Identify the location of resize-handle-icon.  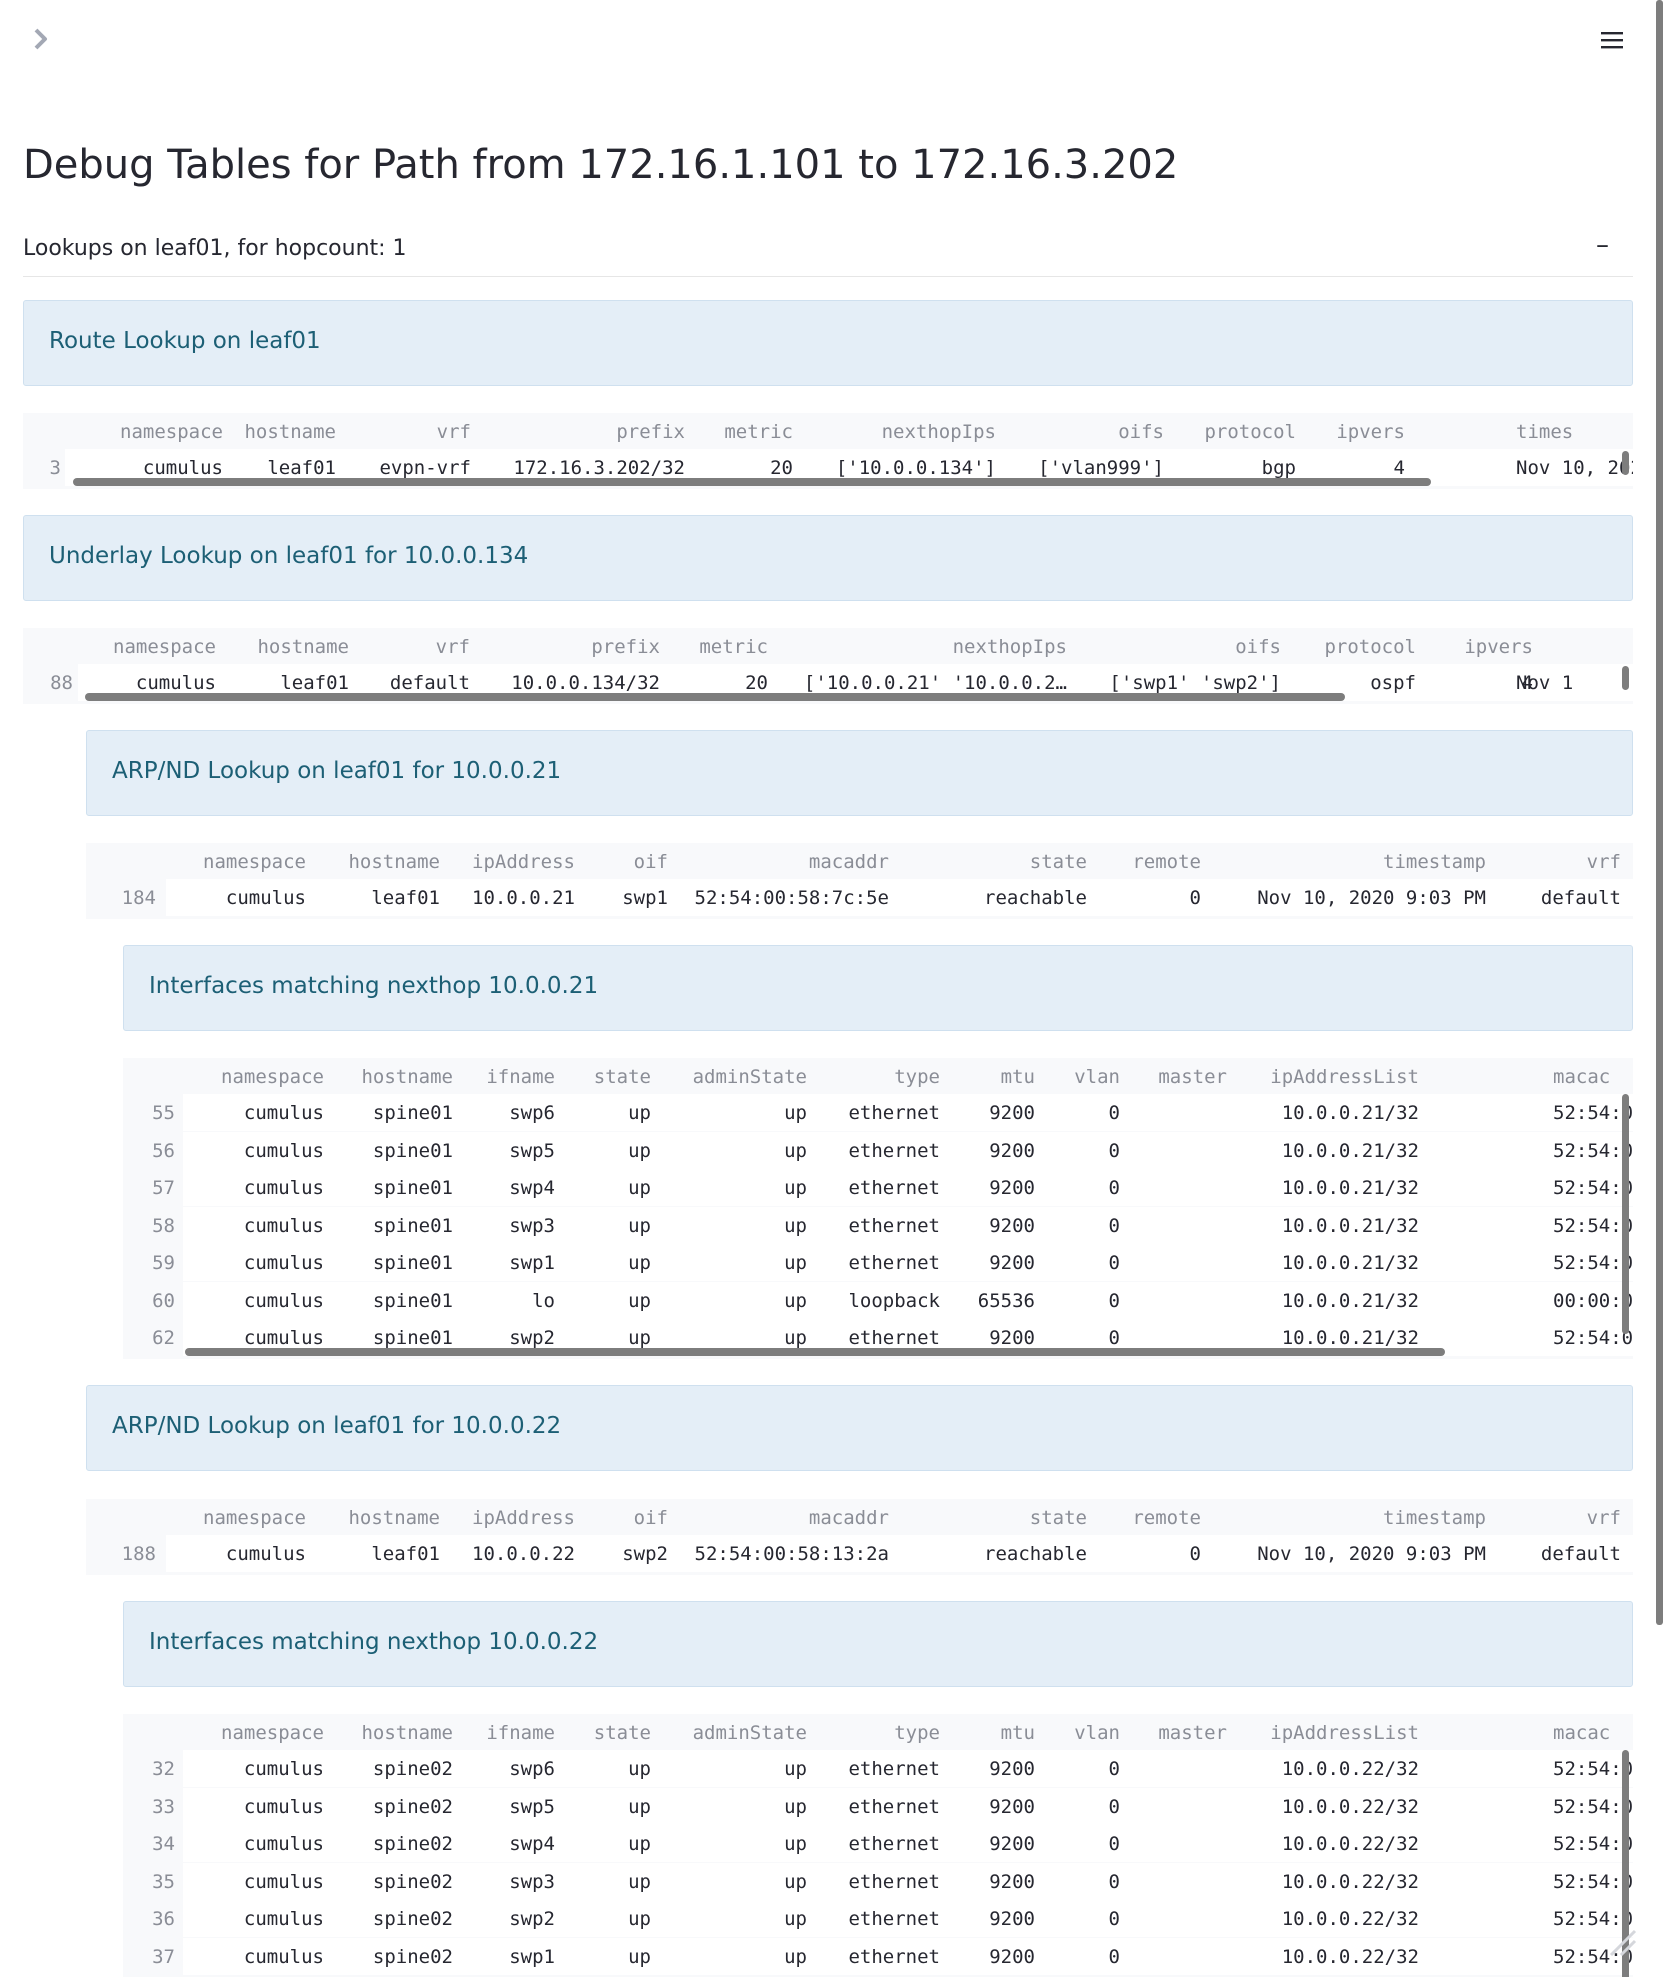
(1622, 1942).